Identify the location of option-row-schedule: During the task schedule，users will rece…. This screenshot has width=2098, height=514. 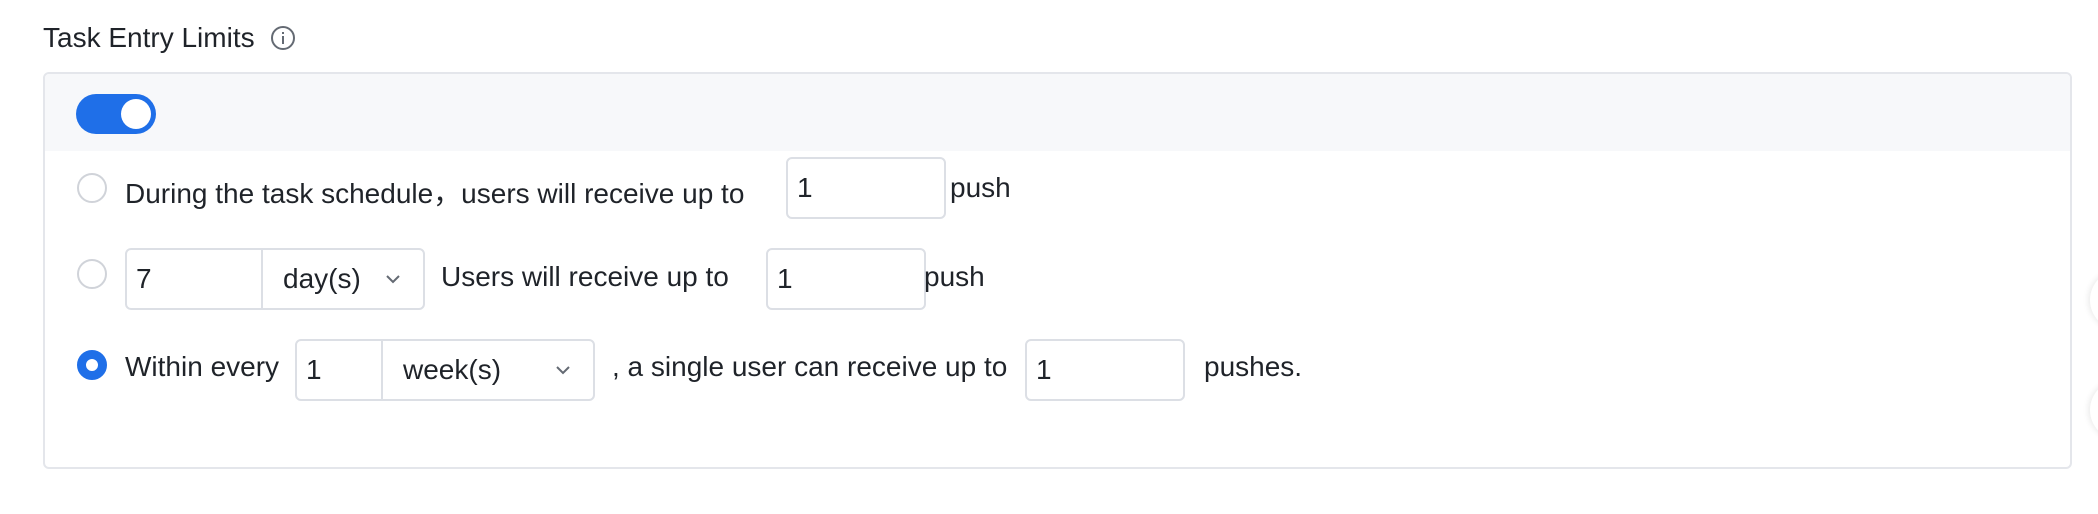
(1057, 188).